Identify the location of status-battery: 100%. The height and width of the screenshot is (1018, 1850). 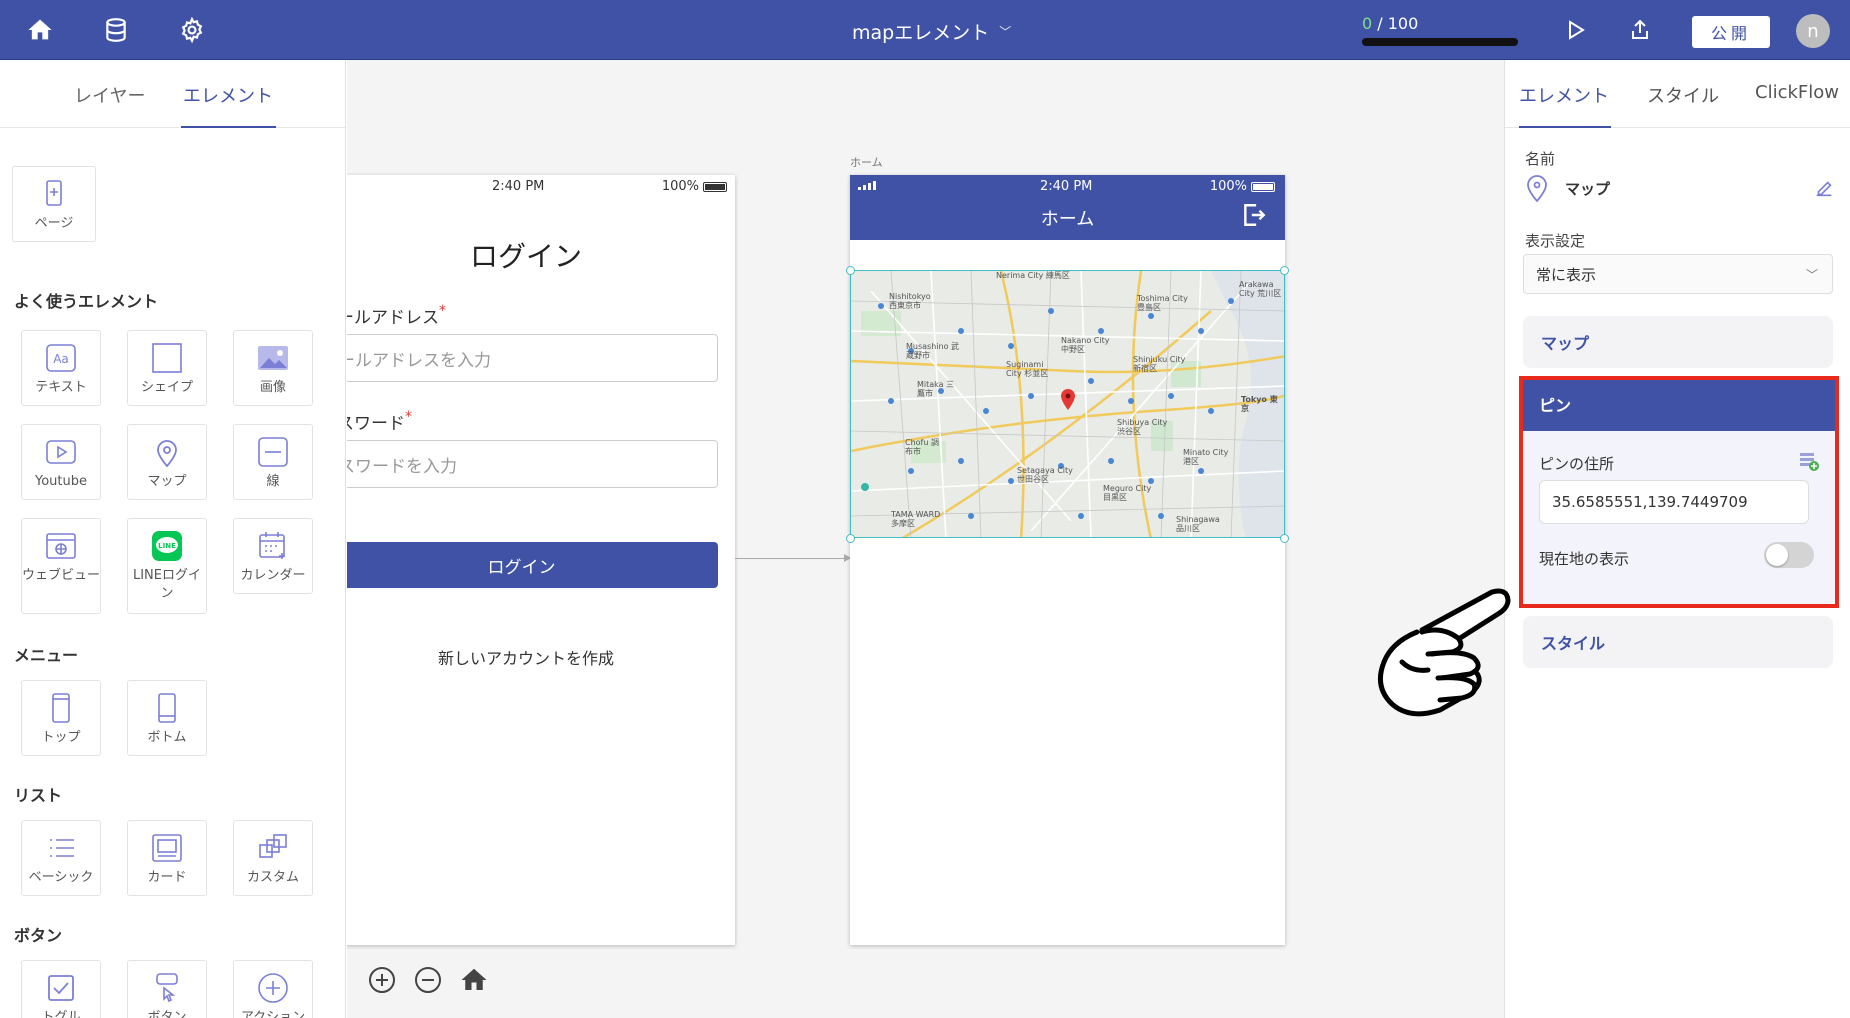
(1242, 186).